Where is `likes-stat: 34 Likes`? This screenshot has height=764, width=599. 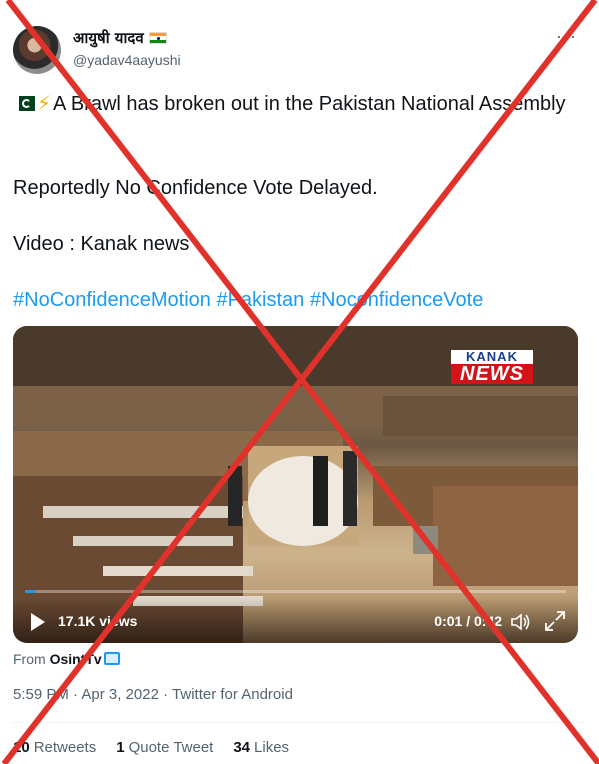 likes-stat: 34 Likes is located at coordinates (261, 747).